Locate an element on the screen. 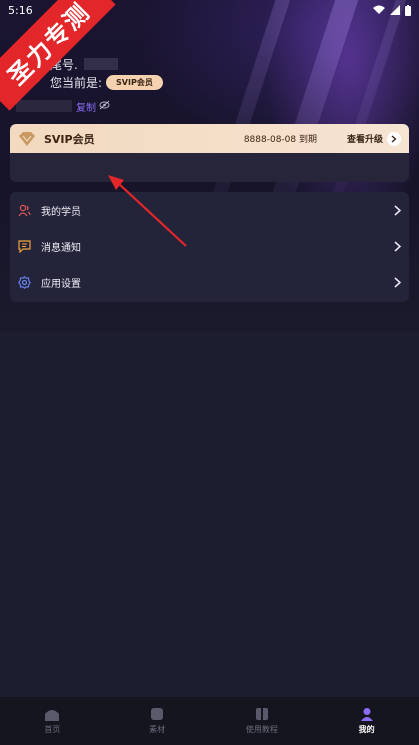  tab-profile: 我的 is located at coordinates (366, 721).